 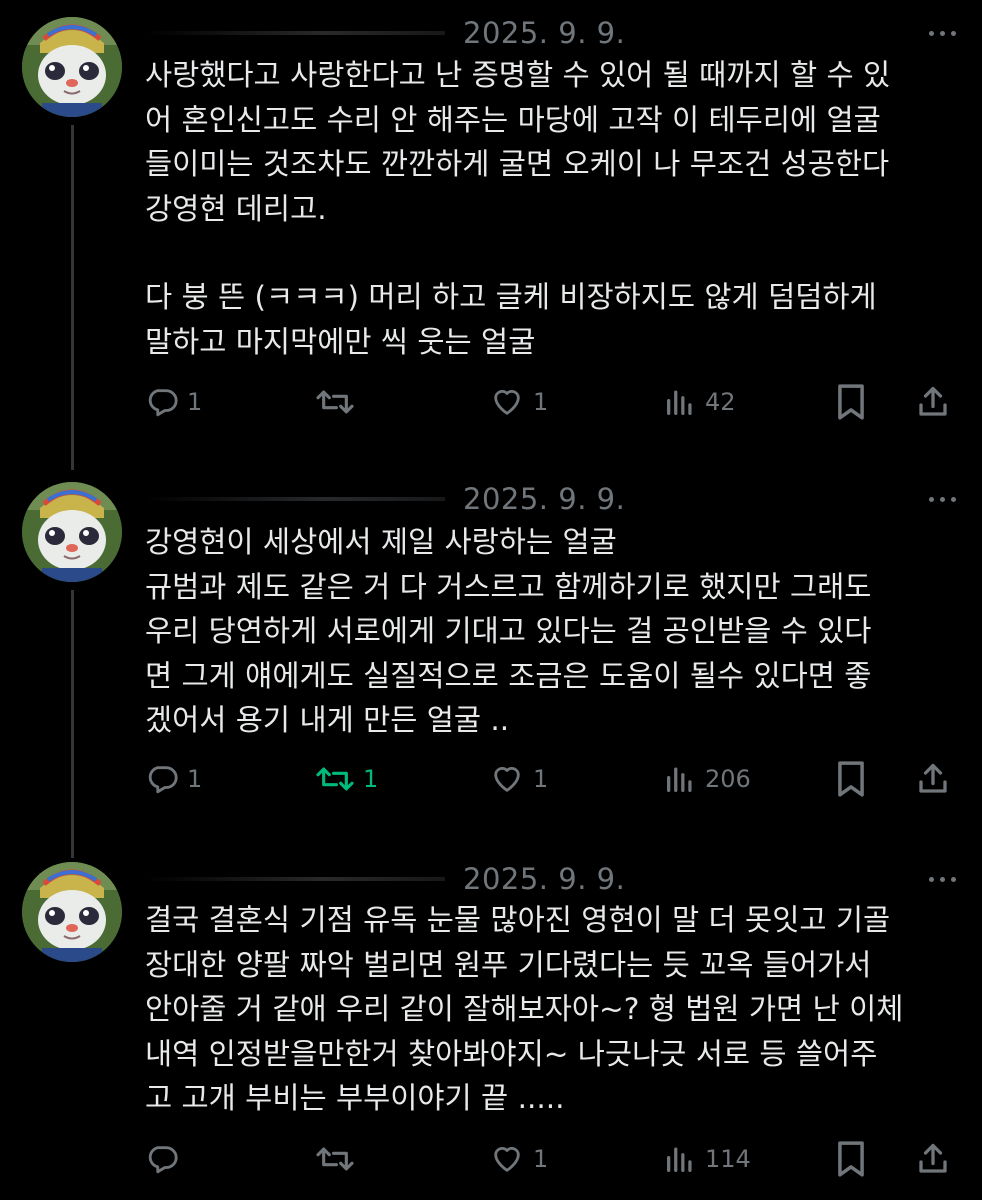 What do you see at coordinates (552, 402) in the screenshot?
I see `action-bar: 1 1 42` at bounding box center [552, 402].